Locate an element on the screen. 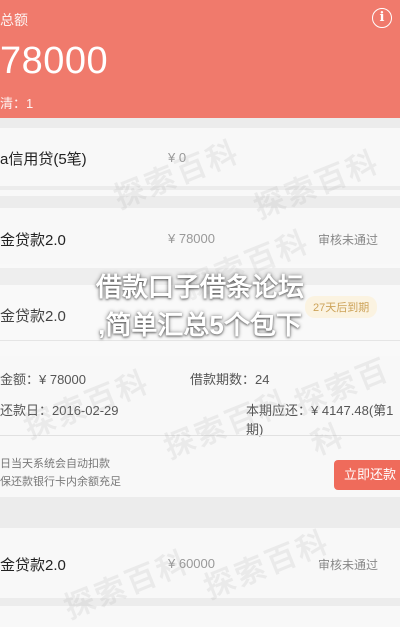 This screenshot has height=627, width=400. overlay-headline: 借款口子借条论坛 ,简单汇总5个包下 is located at coordinates (200, 306).